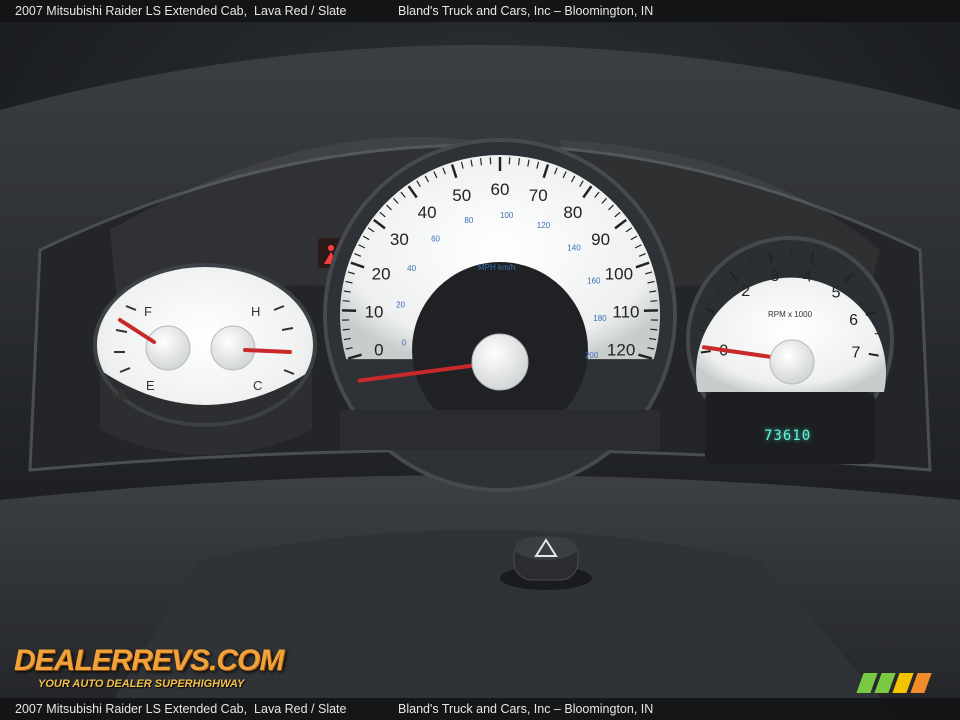 The image size is (960, 720). I want to click on mph-label: 10, so click(374, 311).